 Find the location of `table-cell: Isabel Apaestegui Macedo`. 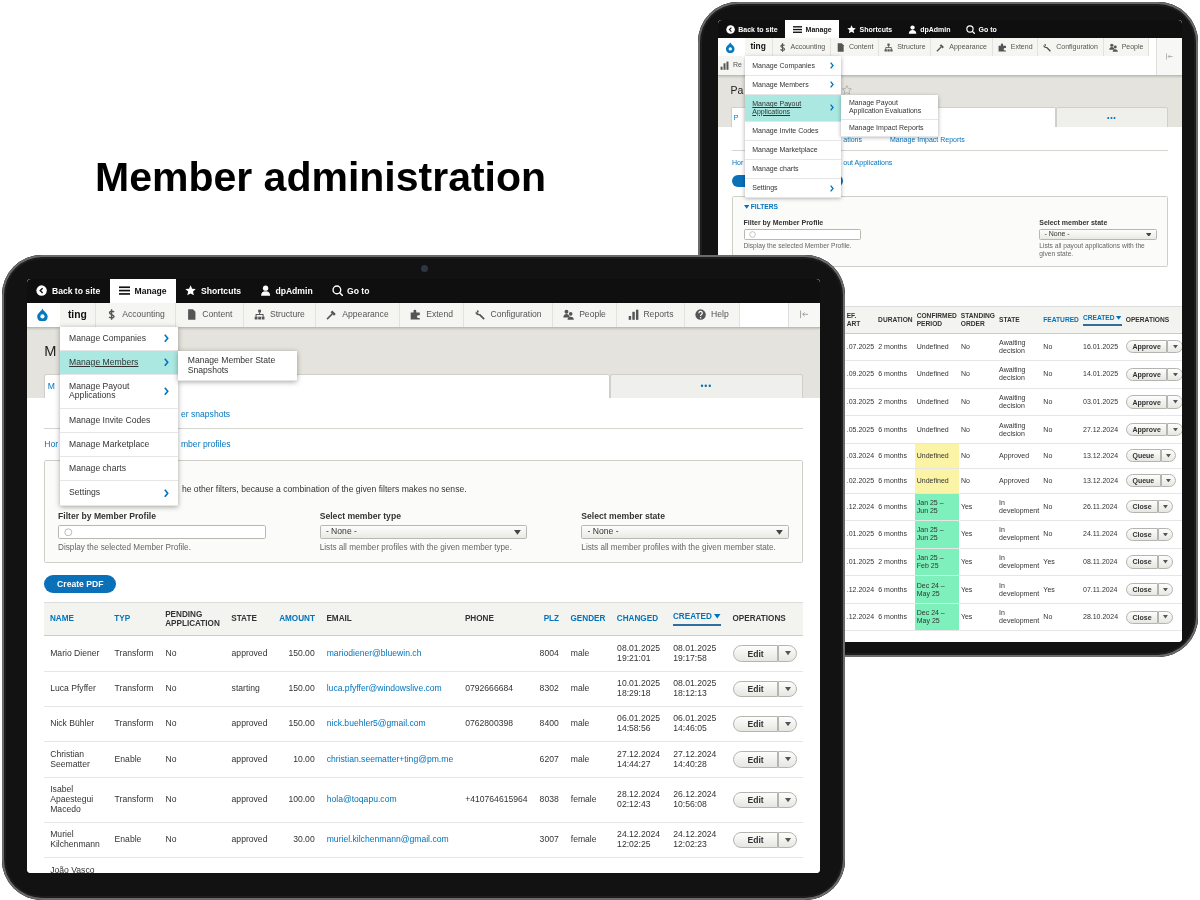

table-cell: Isabel Apaestegui Macedo is located at coordinates (76, 800).